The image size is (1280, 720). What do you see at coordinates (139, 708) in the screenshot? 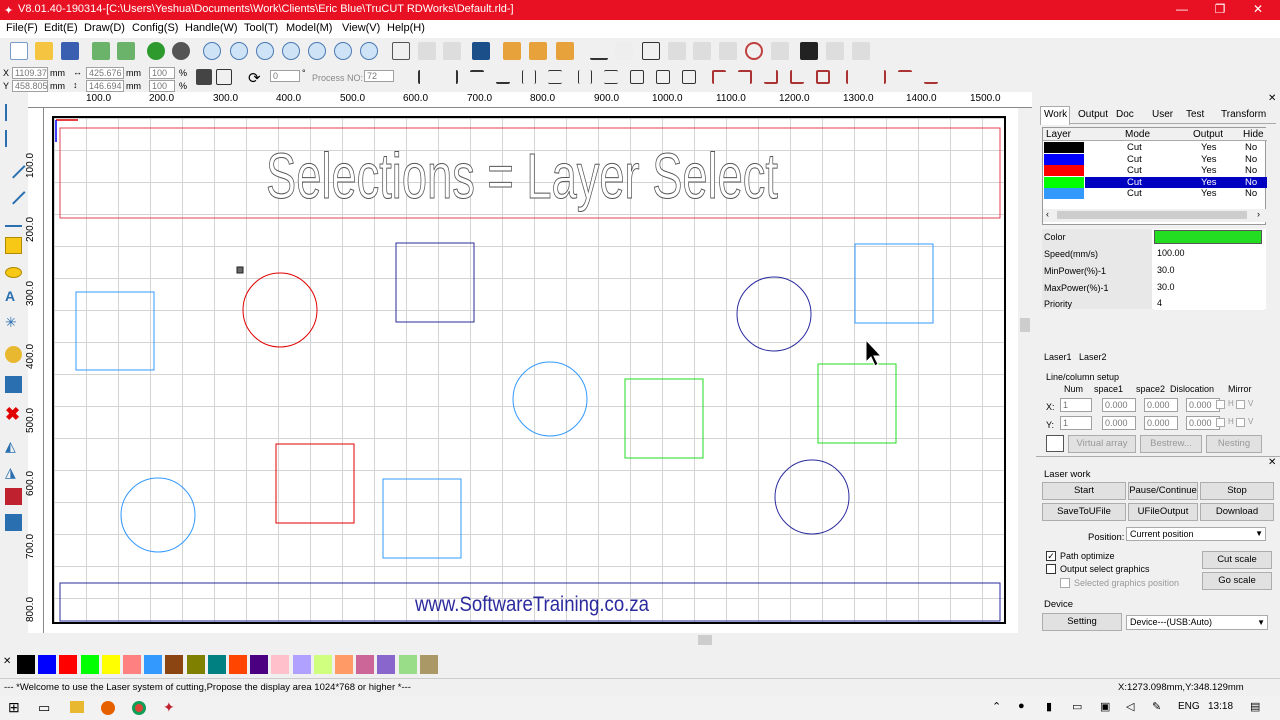
I see `chrome-icon` at bounding box center [139, 708].